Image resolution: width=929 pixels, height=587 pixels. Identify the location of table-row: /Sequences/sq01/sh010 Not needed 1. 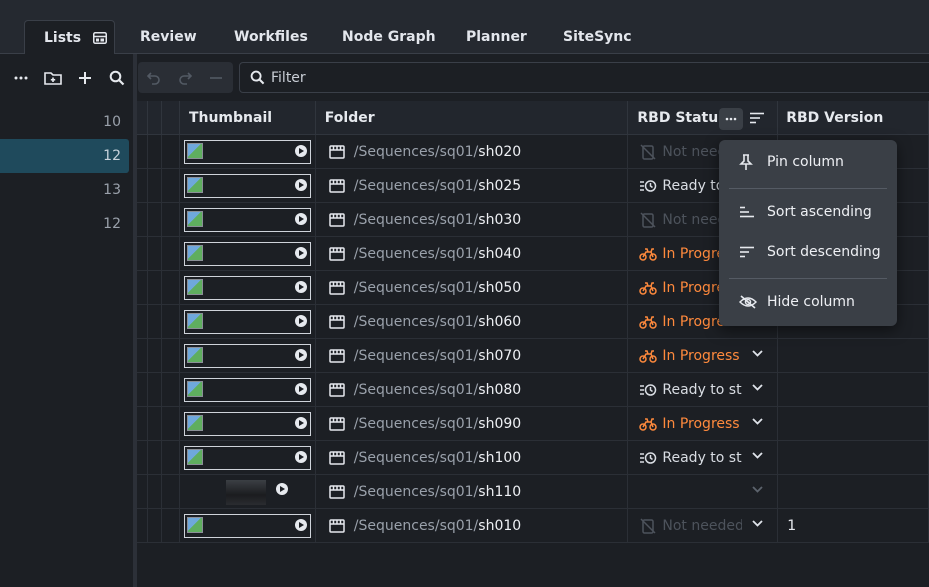
(533, 526).